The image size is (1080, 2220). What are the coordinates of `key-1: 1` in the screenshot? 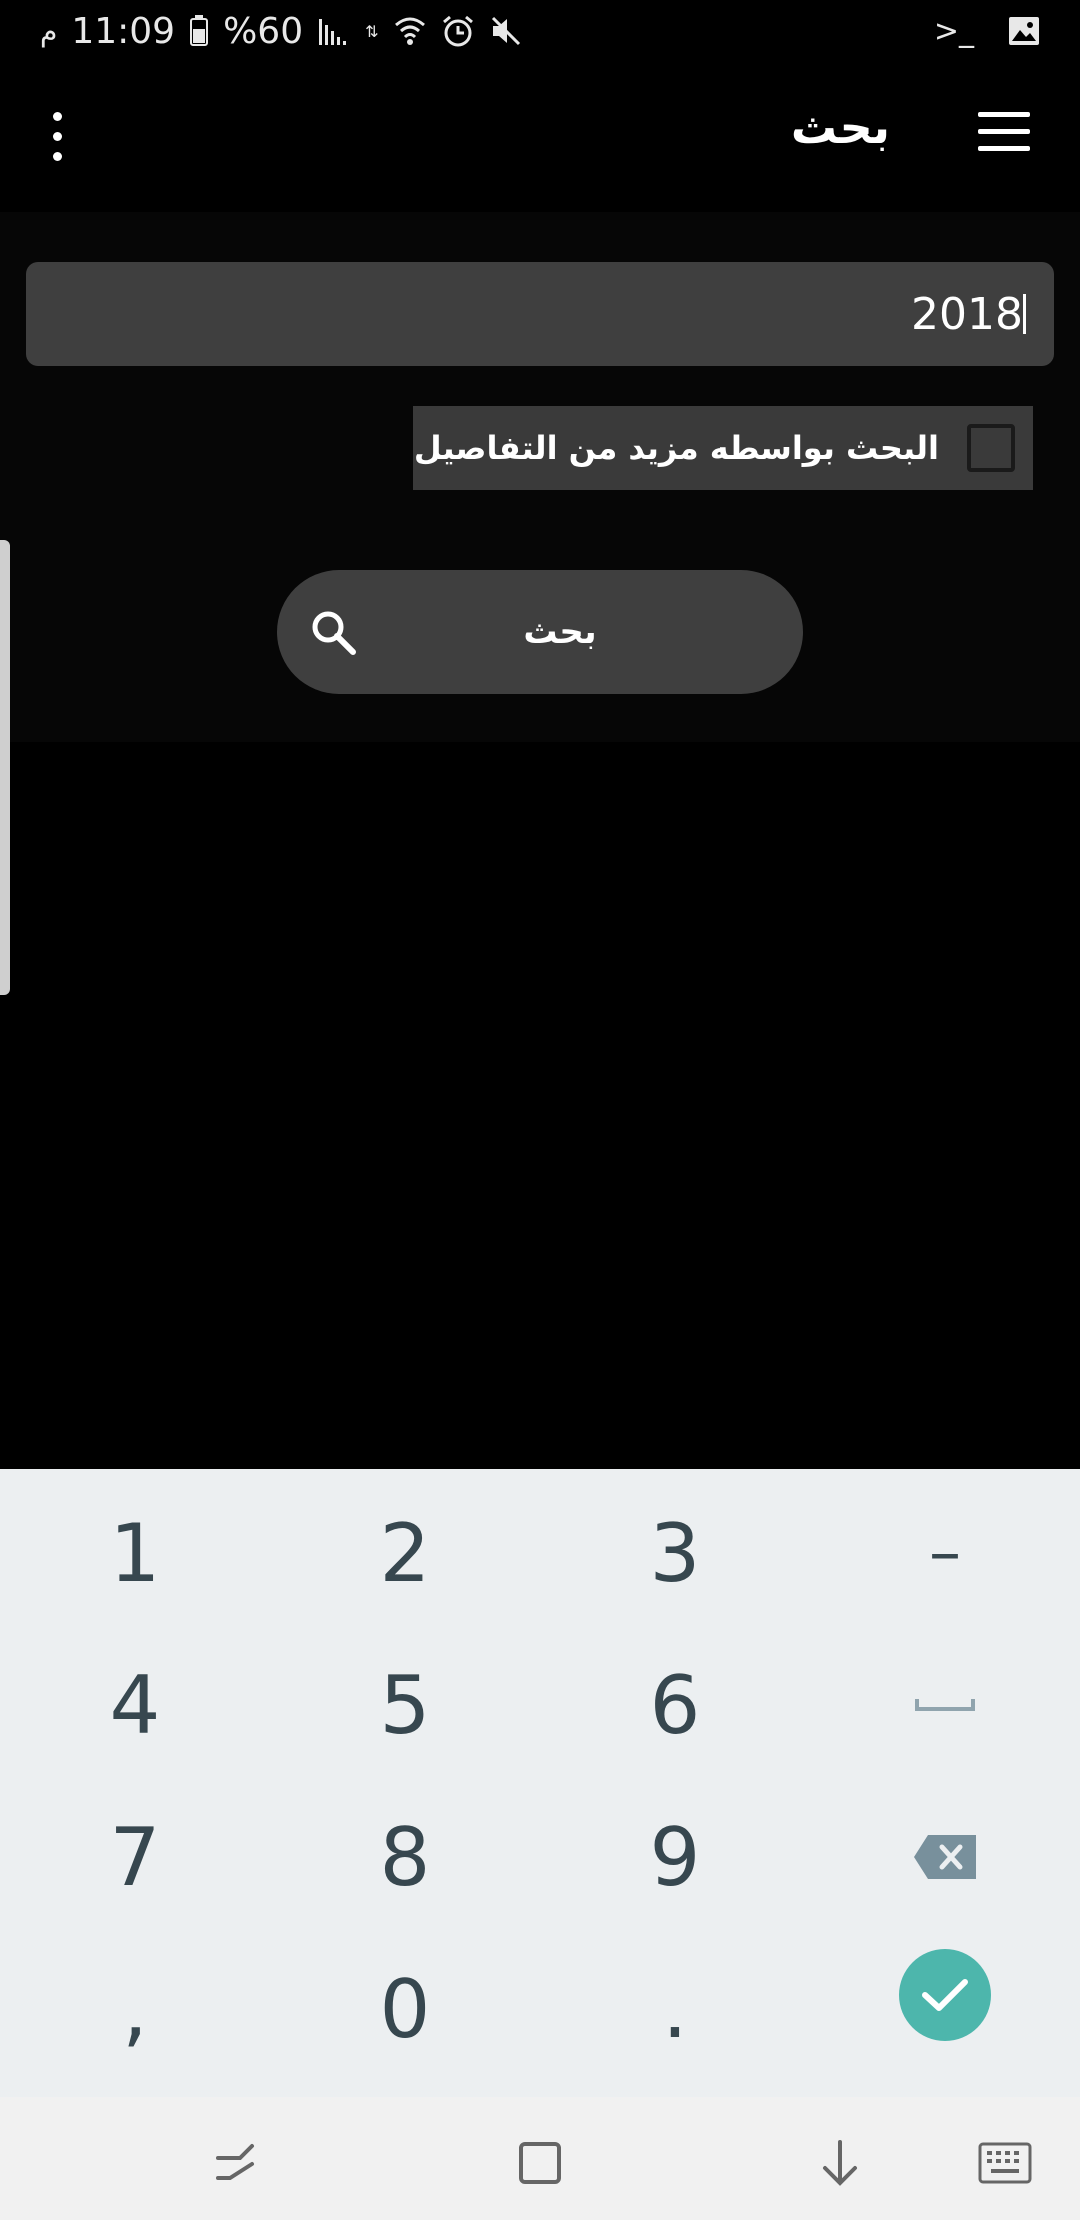 It's located at (135, 1553).